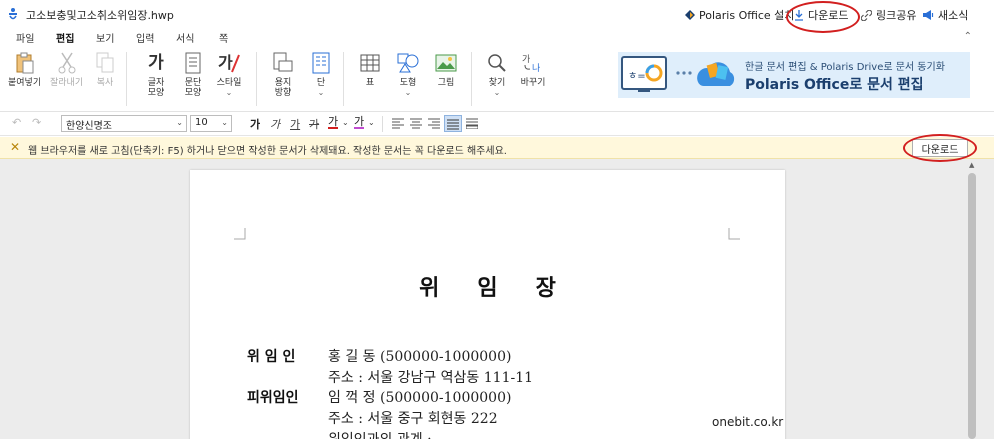 The width and height of the screenshot is (994, 439). I want to click on tab-insert: 입력, so click(145, 37).